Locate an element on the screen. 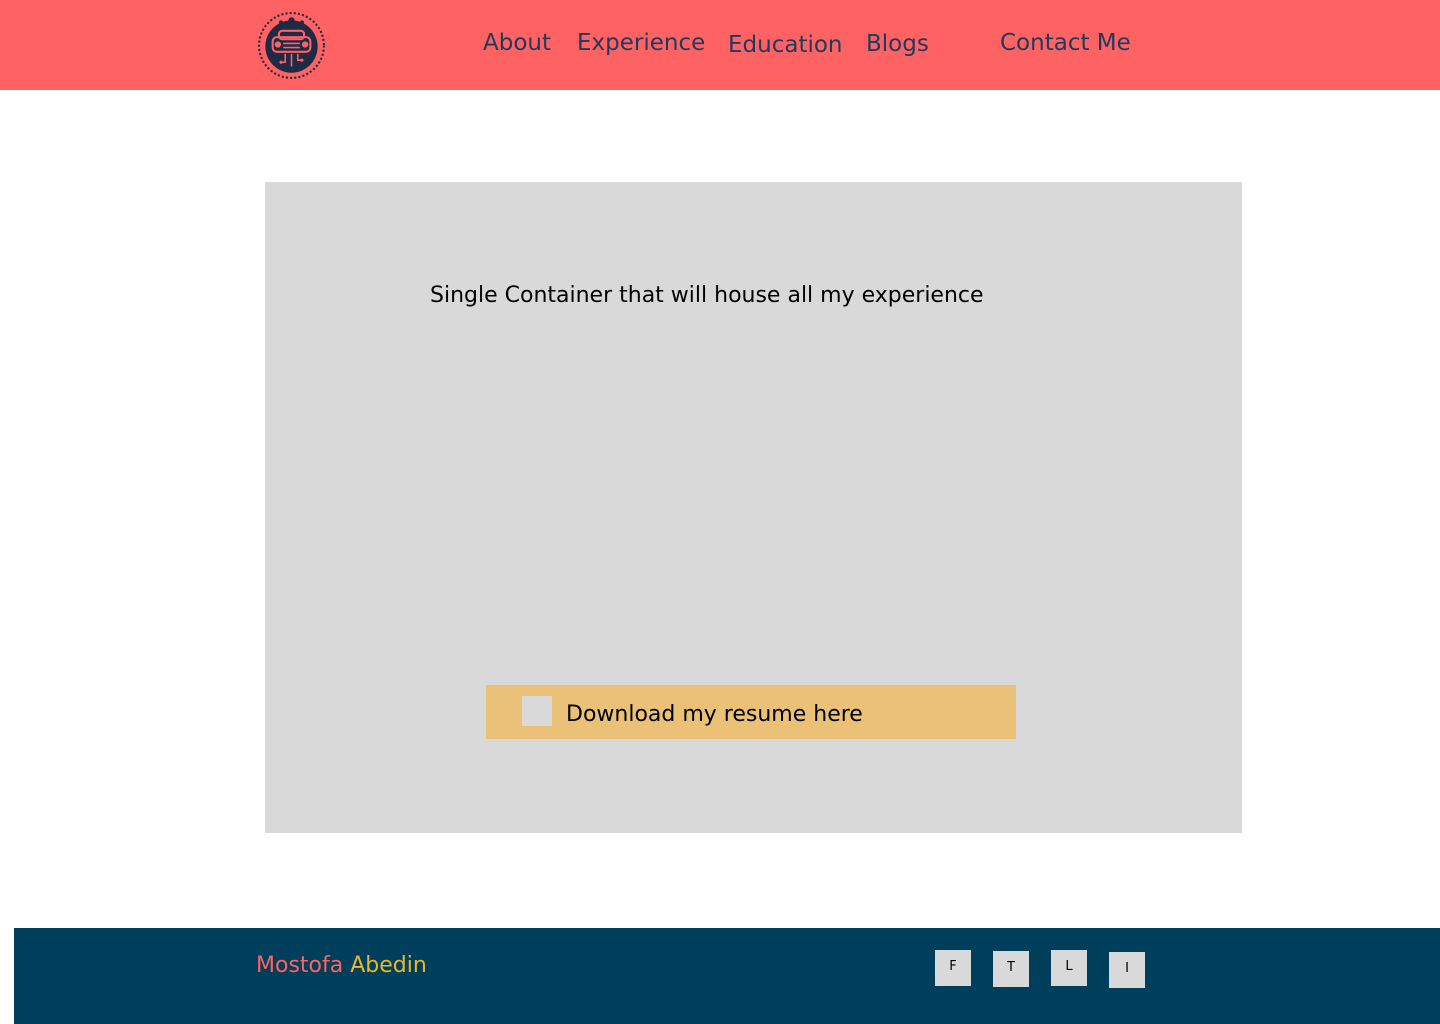 Image resolution: width=1440 pixels, height=1024 pixels. circuit-car-logo is located at coordinates (291, 45).